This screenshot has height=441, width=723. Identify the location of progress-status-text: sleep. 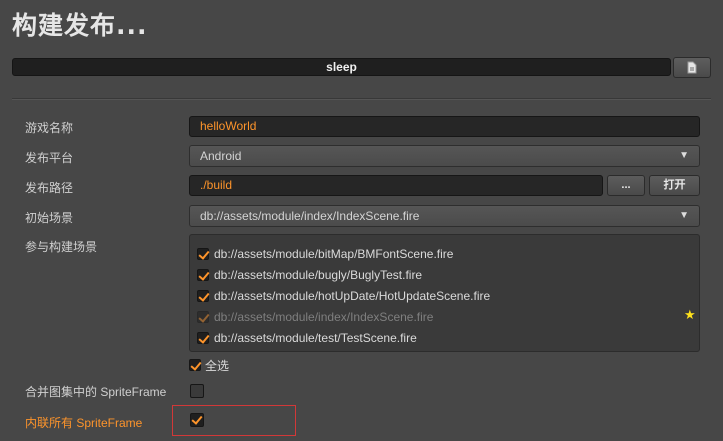
(341, 67).